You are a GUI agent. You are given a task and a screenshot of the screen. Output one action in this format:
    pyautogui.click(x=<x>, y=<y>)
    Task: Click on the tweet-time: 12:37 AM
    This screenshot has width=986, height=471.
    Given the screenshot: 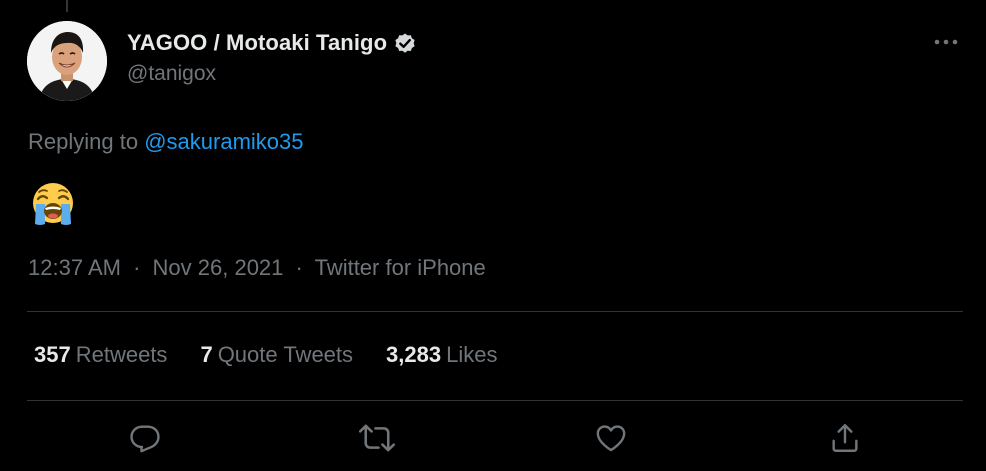 What is the action you would take?
    pyautogui.click(x=74, y=267)
    